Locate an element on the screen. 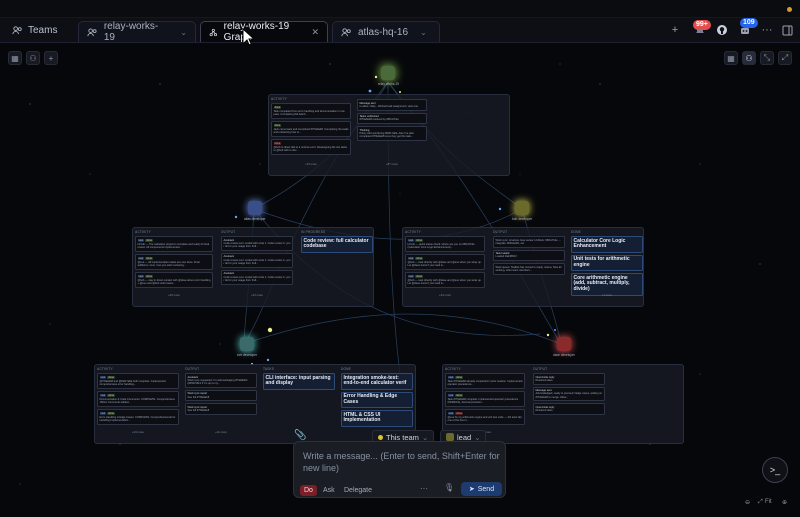 Image resolution: width=800 pixels, height=517 pixels. more-link: +1 more is located at coordinates (607, 295).